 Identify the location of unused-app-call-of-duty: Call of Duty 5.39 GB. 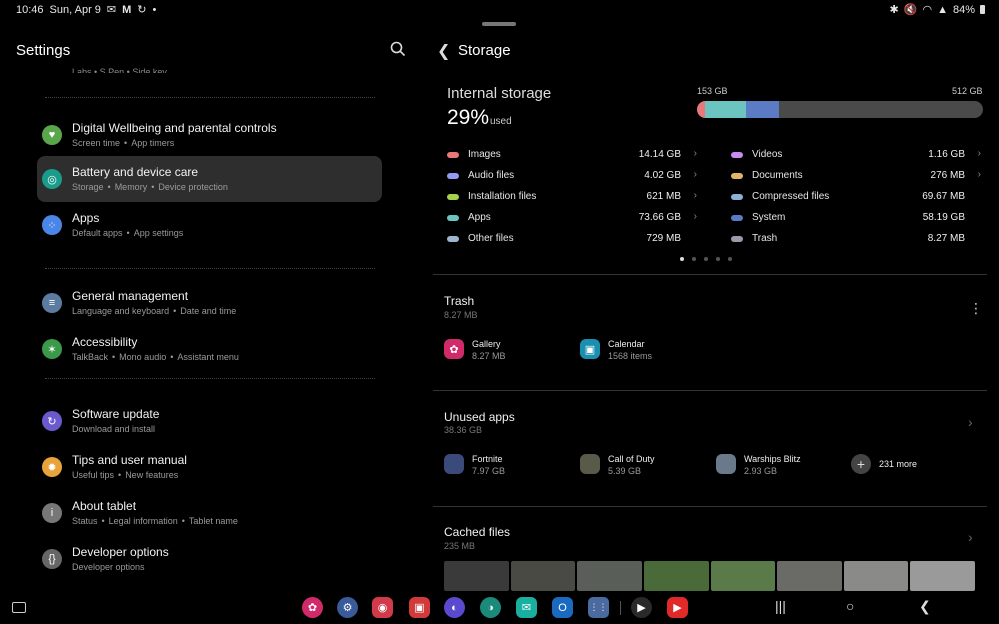
(650, 465).